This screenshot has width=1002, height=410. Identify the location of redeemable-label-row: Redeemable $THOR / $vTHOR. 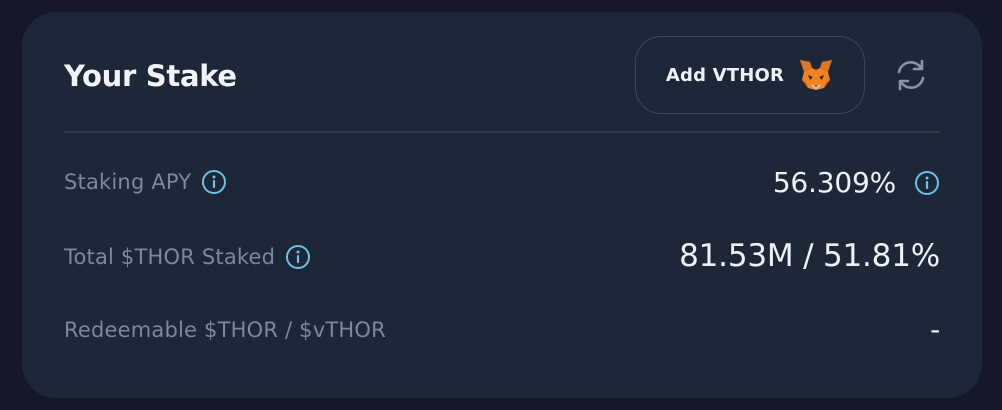
(225, 330).